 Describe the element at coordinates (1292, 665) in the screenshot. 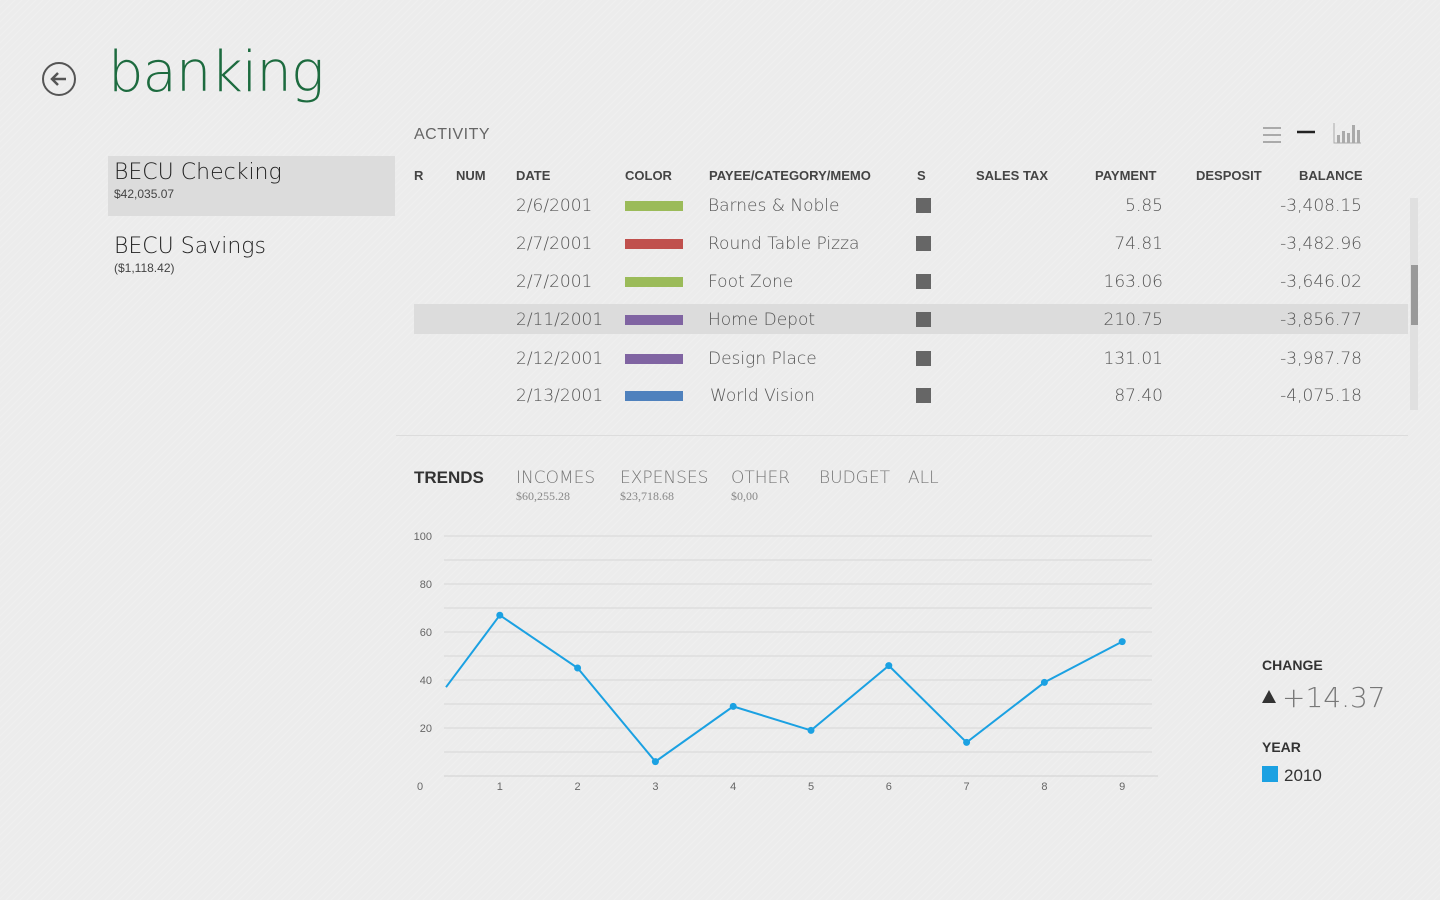

I see `change-label: CHANGE` at that location.